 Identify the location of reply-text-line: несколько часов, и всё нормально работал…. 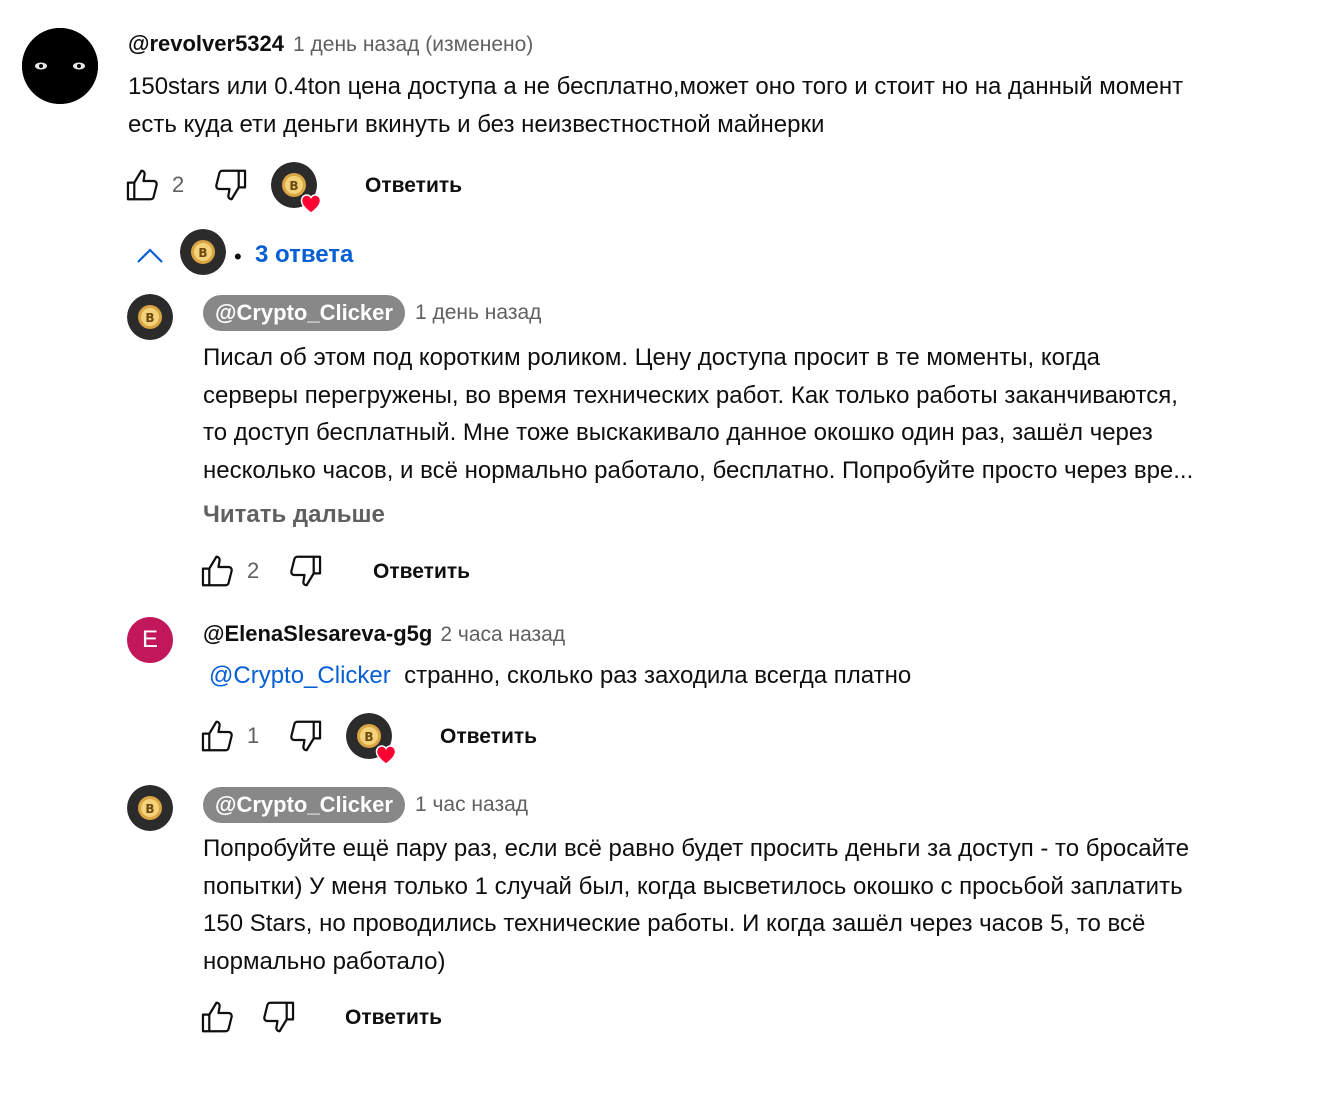
(698, 470).